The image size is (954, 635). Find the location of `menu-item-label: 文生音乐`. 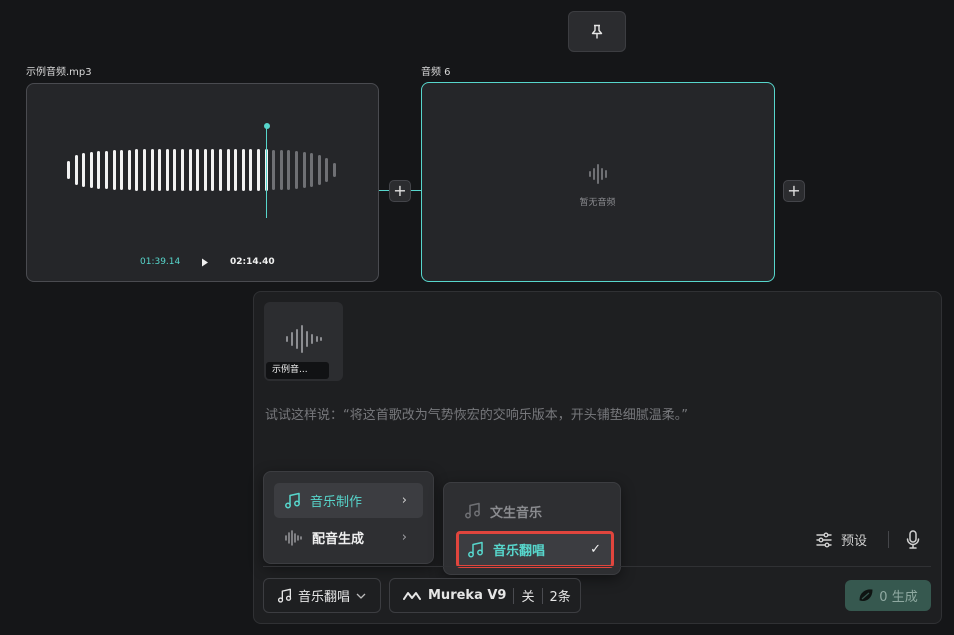

menu-item-label: 文生音乐 is located at coordinates (516, 513).